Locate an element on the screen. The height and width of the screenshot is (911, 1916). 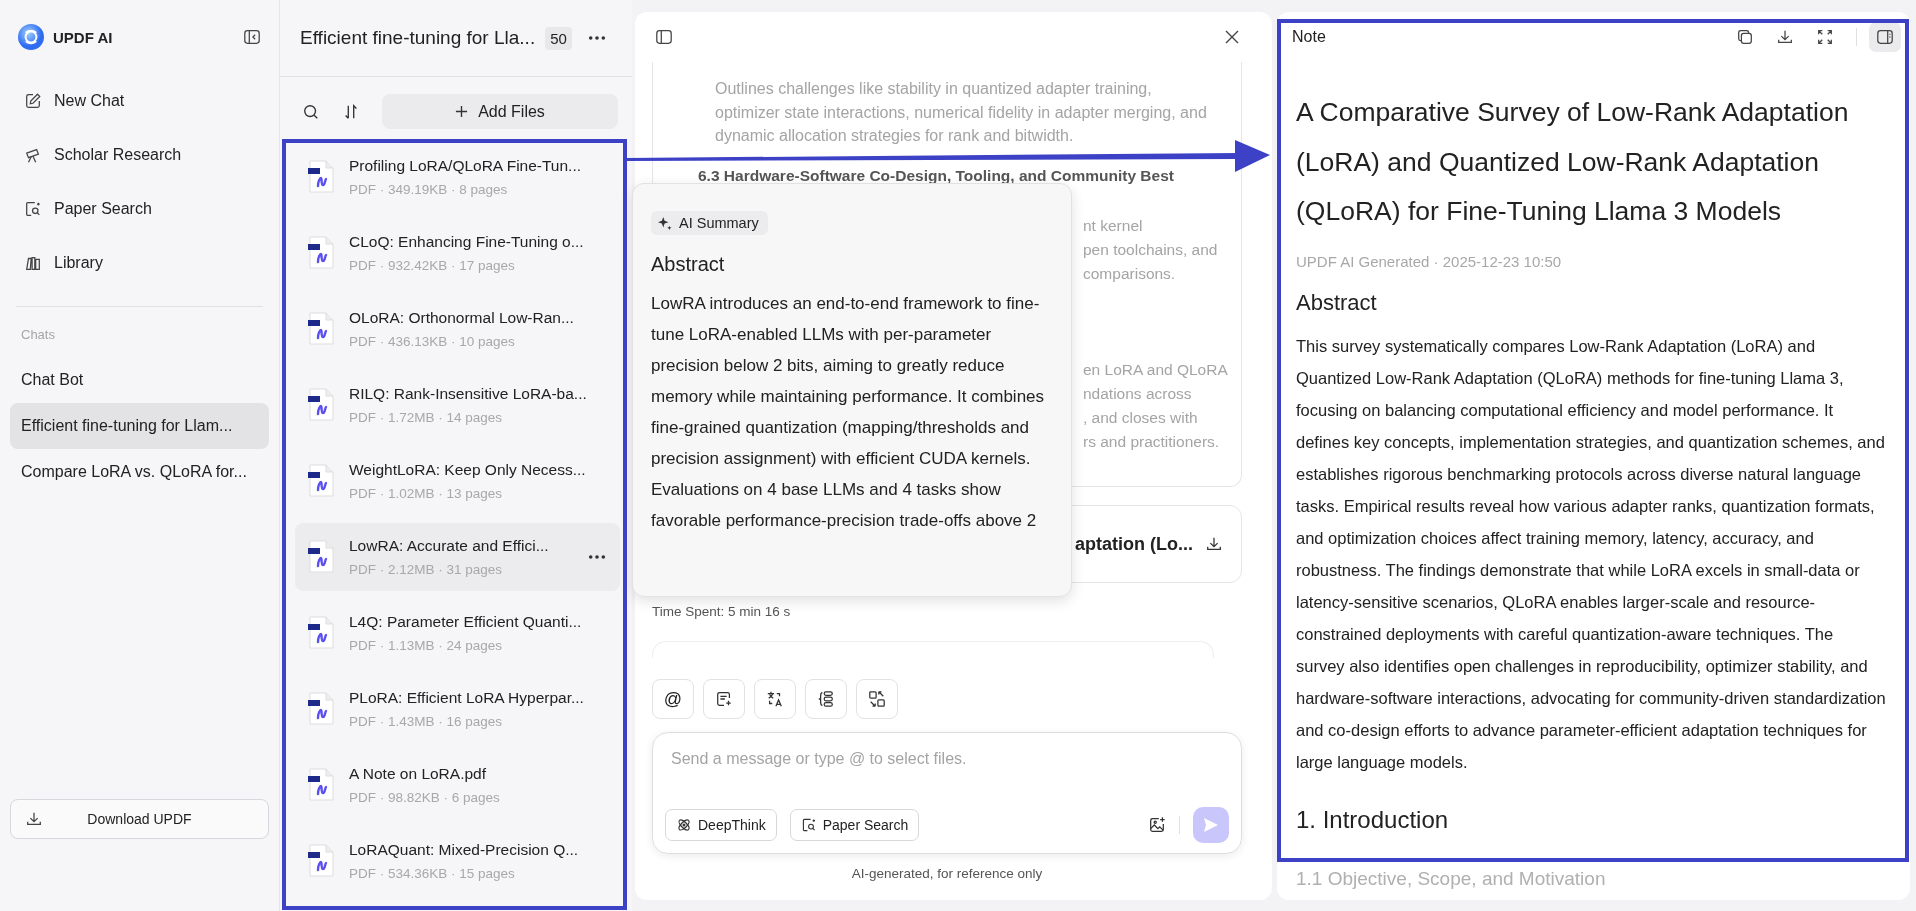
answer-text: nt kernel is located at coordinates (1113, 225).